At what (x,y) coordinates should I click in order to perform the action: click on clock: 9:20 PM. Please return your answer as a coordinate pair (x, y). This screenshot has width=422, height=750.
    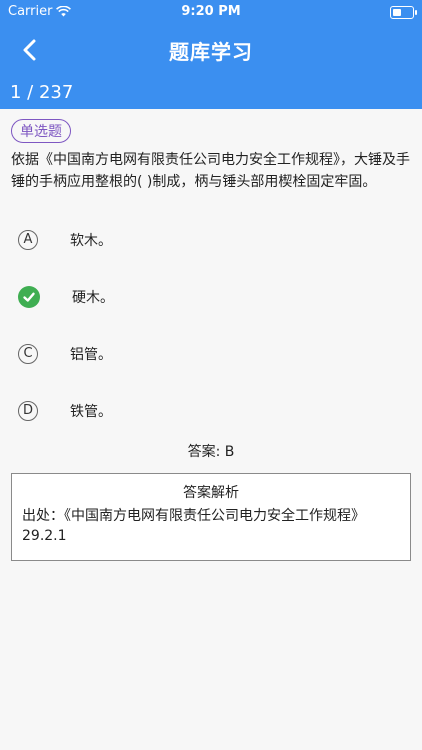
    Looking at the image, I should click on (211, 11).